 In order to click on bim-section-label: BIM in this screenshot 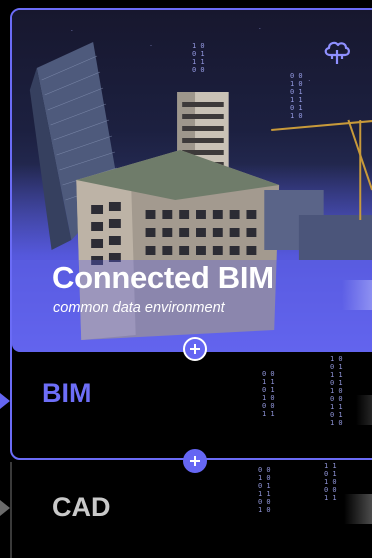, I will do `click(67, 393)`.